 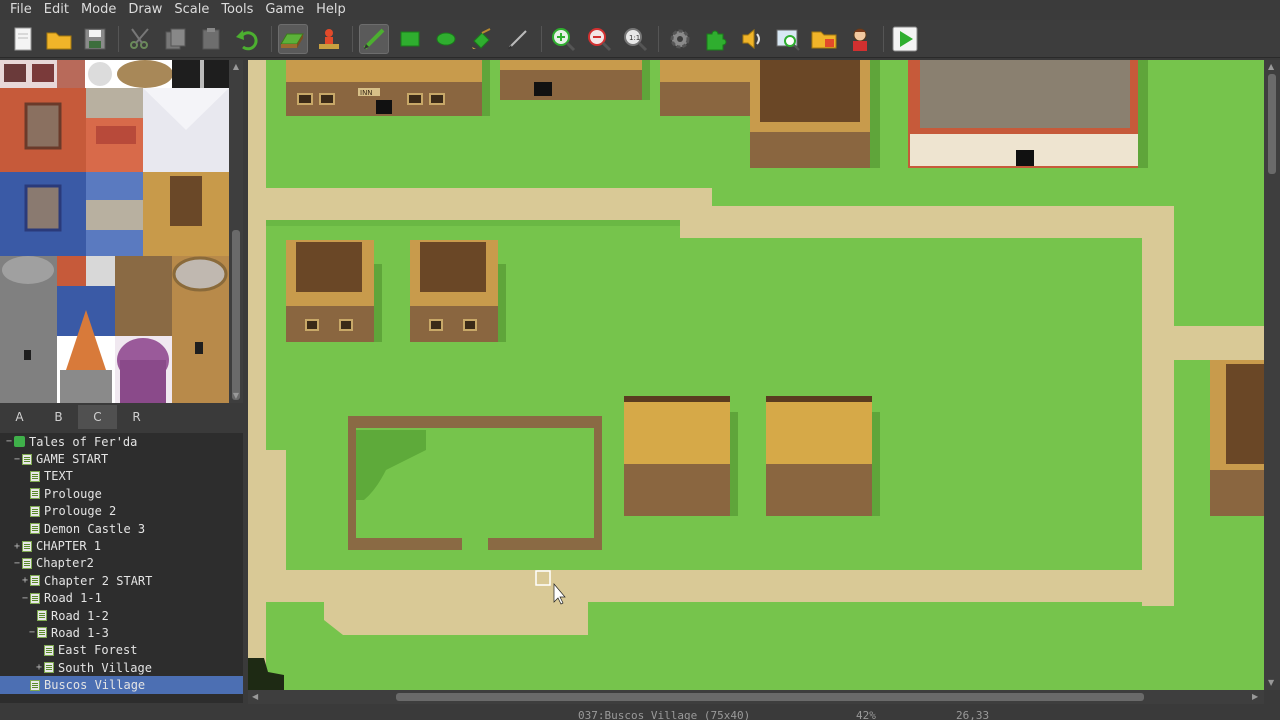 What do you see at coordinates (212, 39) in the screenshot?
I see `paste-button` at bounding box center [212, 39].